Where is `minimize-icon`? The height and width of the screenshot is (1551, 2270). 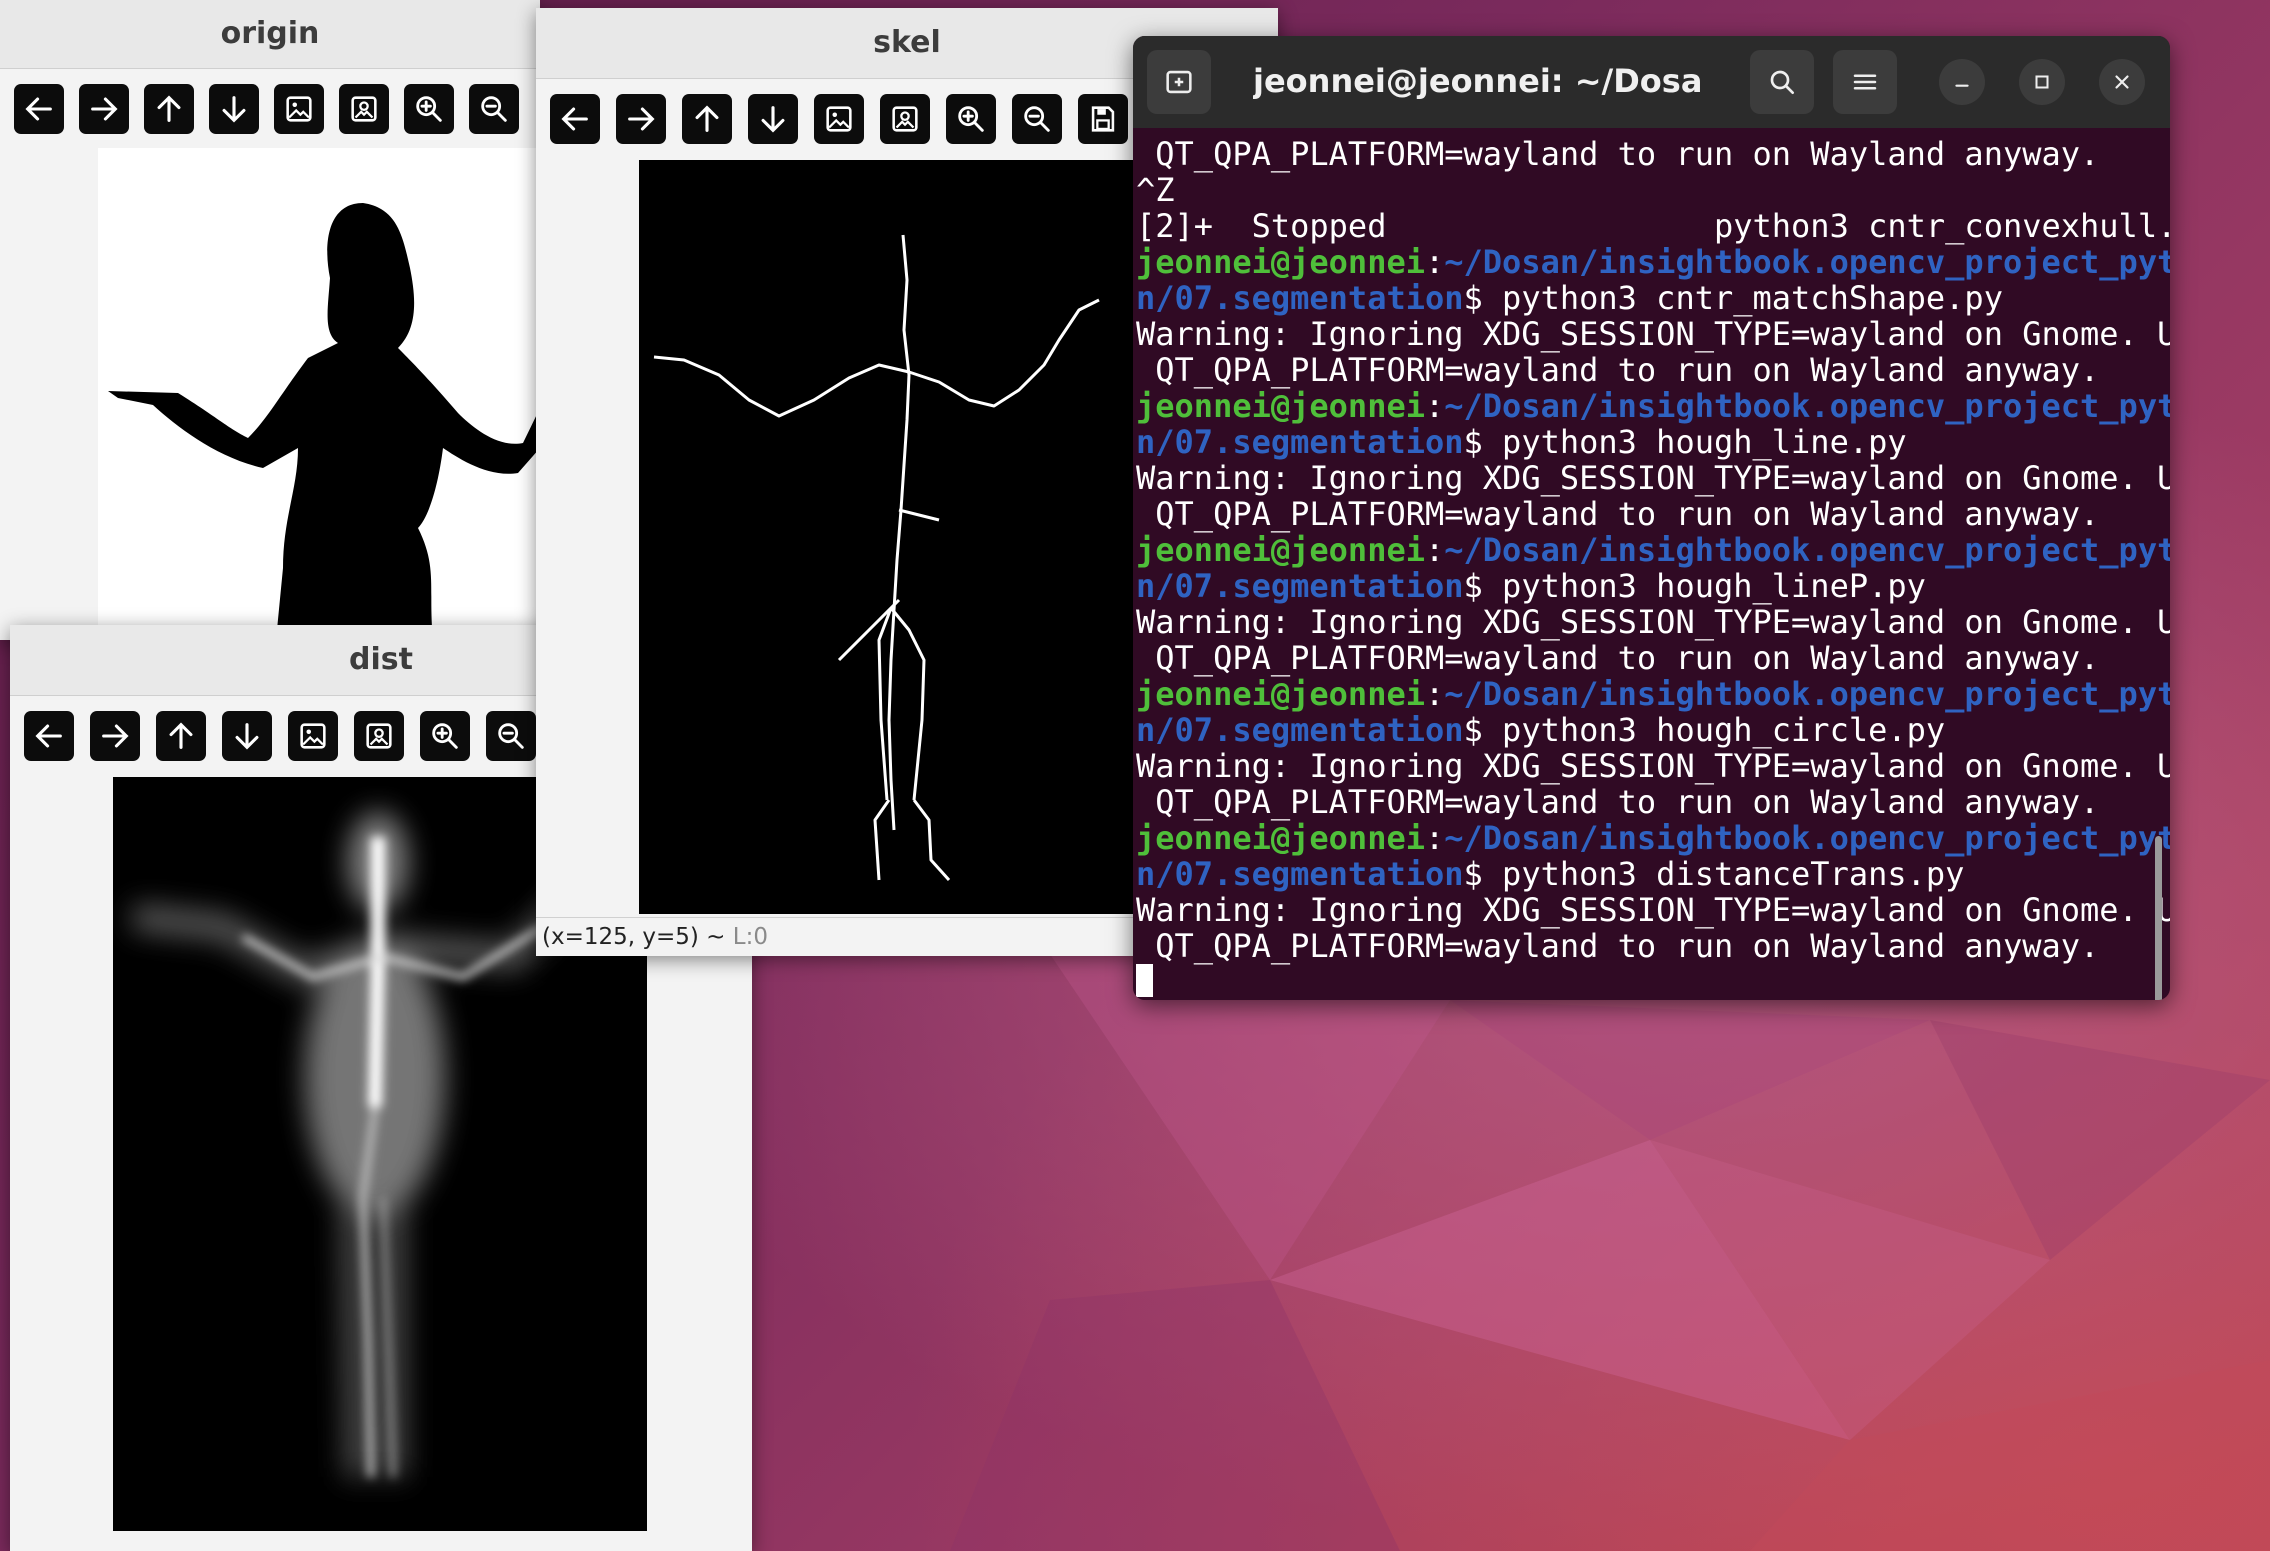
minimize-icon is located at coordinates (1962, 85).